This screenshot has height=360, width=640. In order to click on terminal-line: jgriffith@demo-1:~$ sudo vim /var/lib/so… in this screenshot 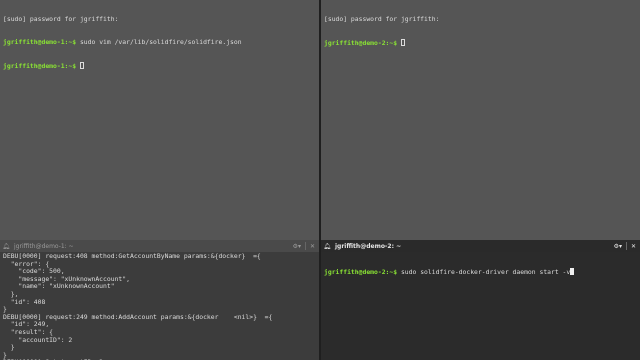, I will do `click(159, 42)`.